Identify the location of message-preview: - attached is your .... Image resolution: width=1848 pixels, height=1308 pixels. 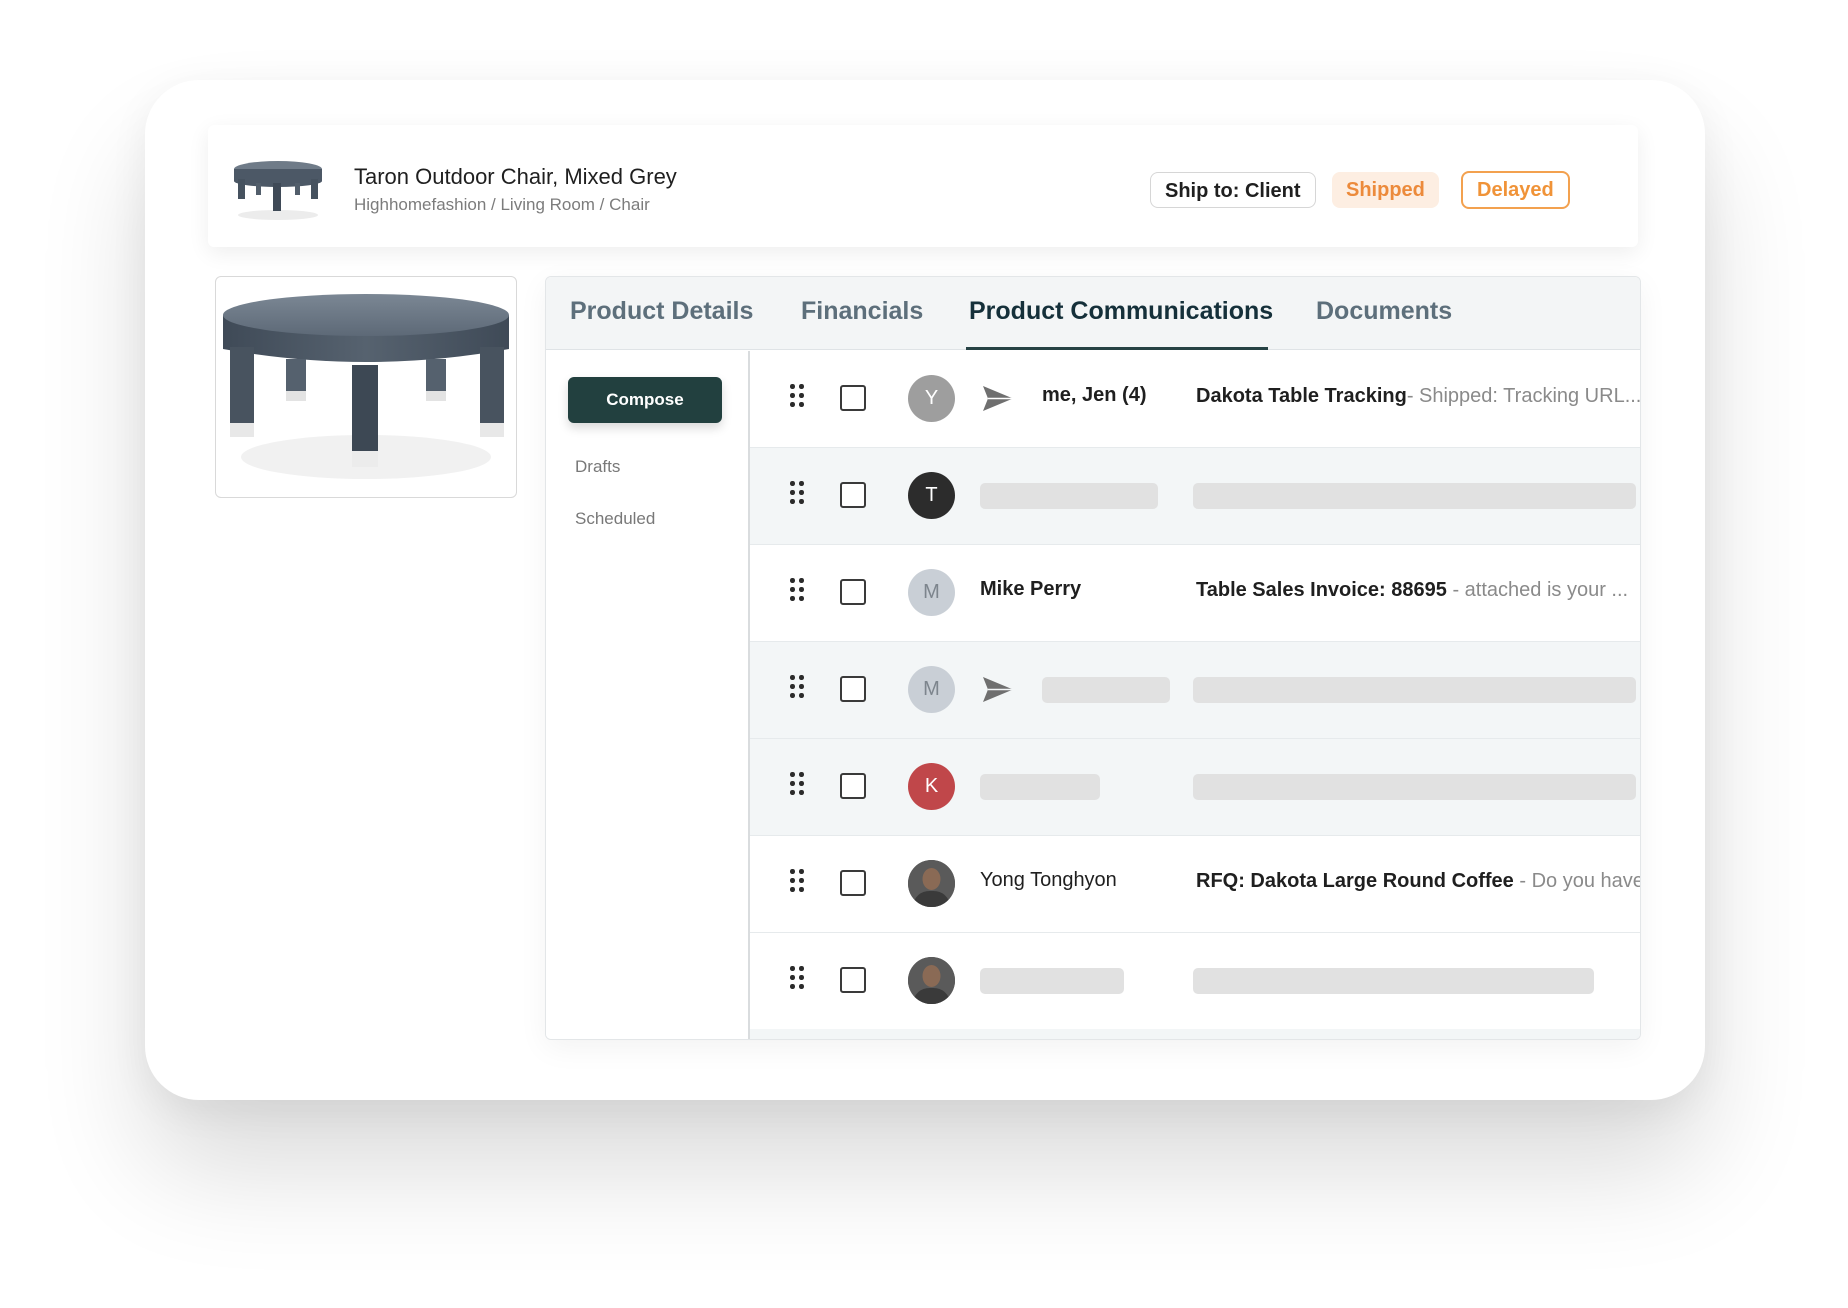
(1537, 590).